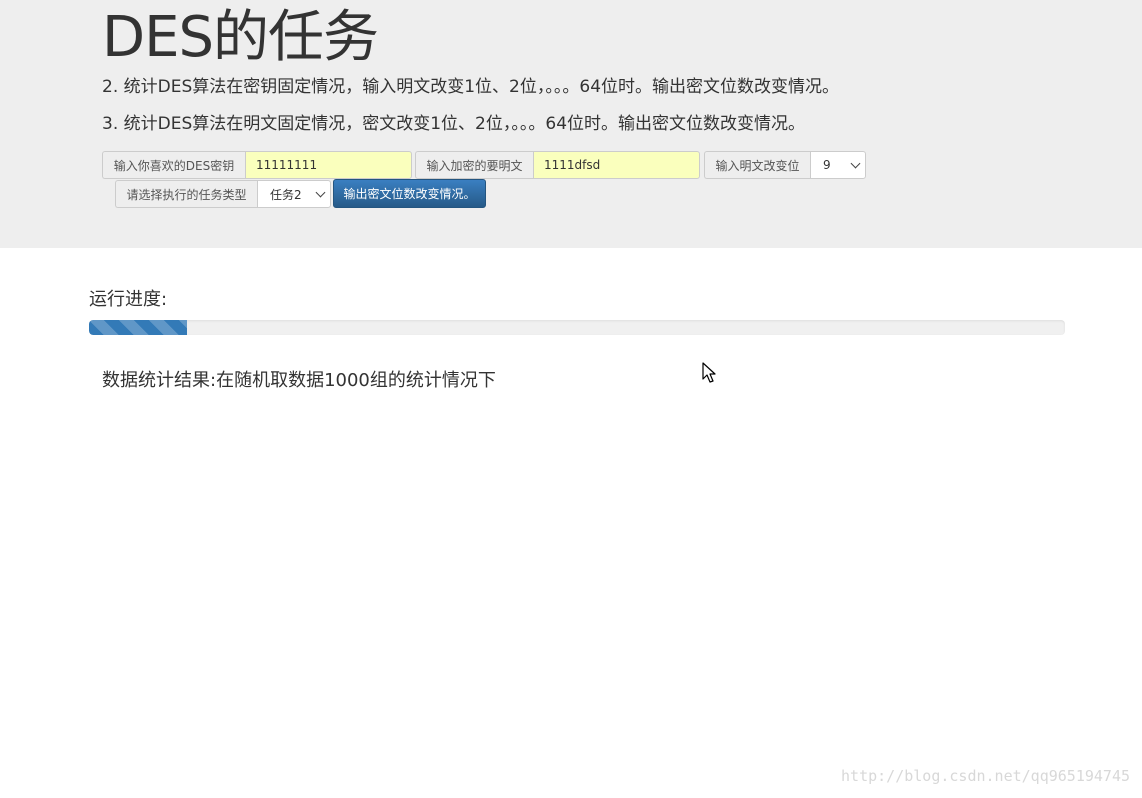 The image size is (1142, 798). What do you see at coordinates (138, 327) in the screenshot?
I see `progress-bar-fill` at bounding box center [138, 327].